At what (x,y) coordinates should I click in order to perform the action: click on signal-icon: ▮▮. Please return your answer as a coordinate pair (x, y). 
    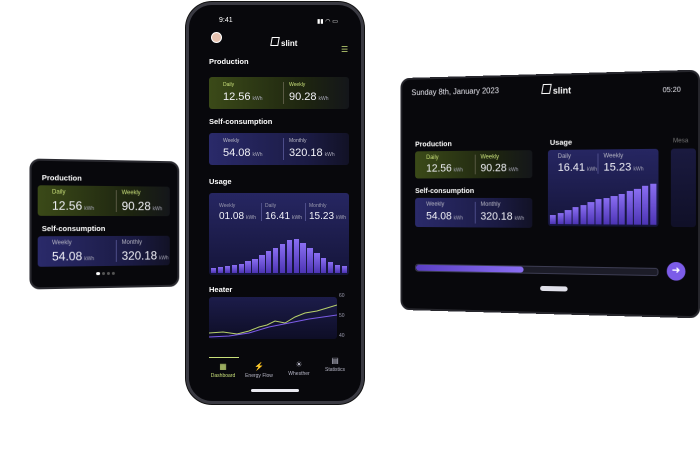
    Looking at the image, I should click on (320, 22).